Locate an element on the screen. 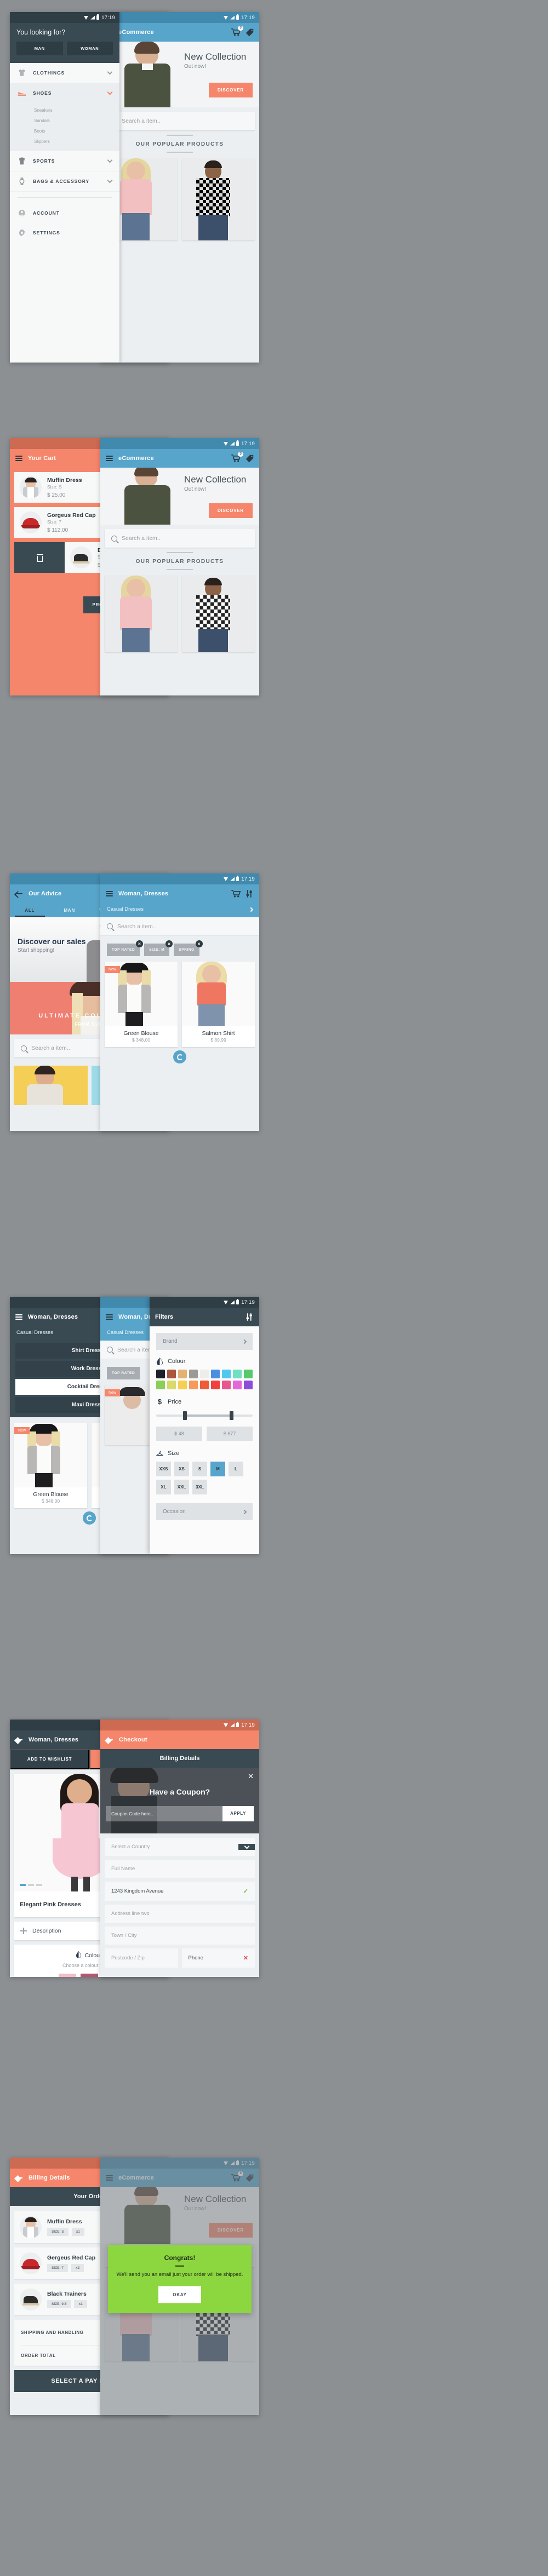 The image size is (548, 2576). breadcrumb: Casual Dresses is located at coordinates (180, 910).